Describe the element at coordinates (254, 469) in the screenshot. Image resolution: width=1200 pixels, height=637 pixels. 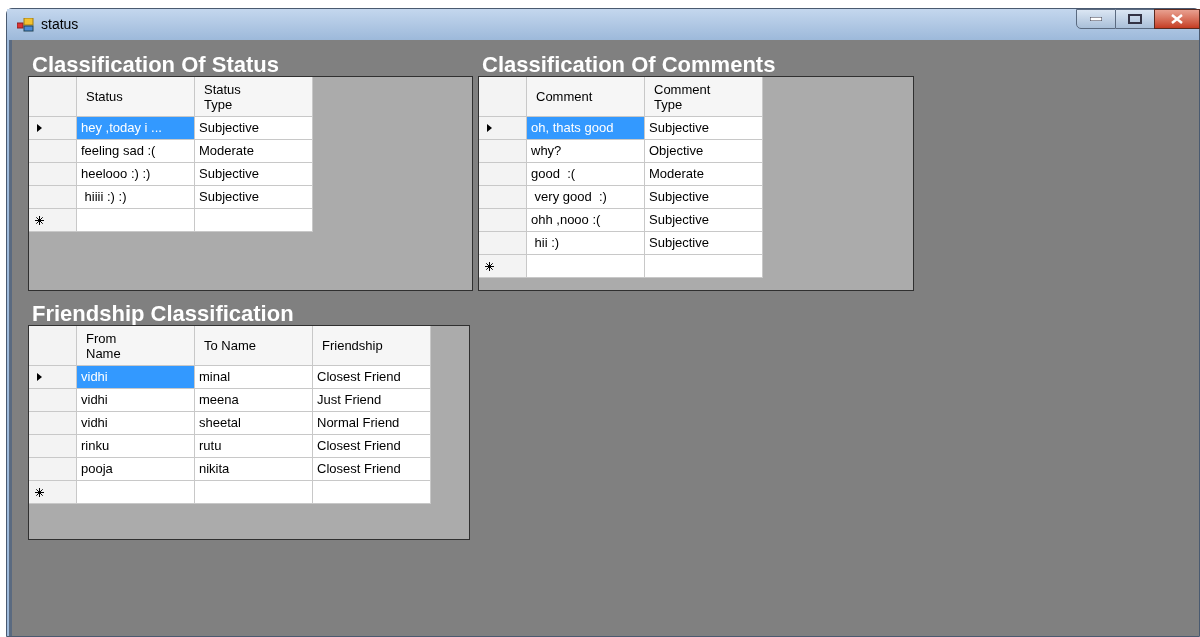
I see `table-cell: nikita` at that location.